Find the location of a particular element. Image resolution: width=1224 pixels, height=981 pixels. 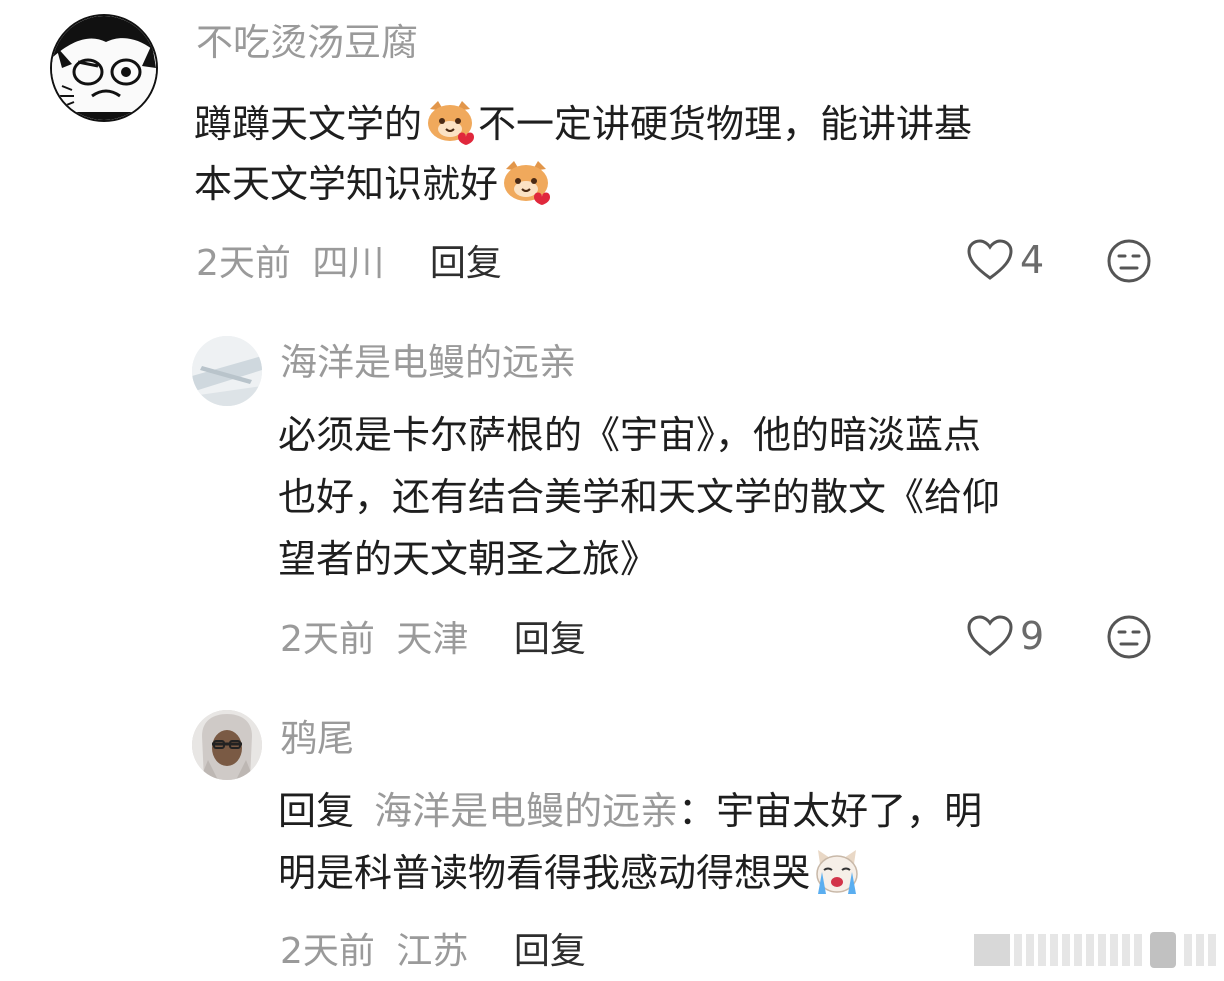

comment-username: 鸦尾 is located at coordinates (317, 738).